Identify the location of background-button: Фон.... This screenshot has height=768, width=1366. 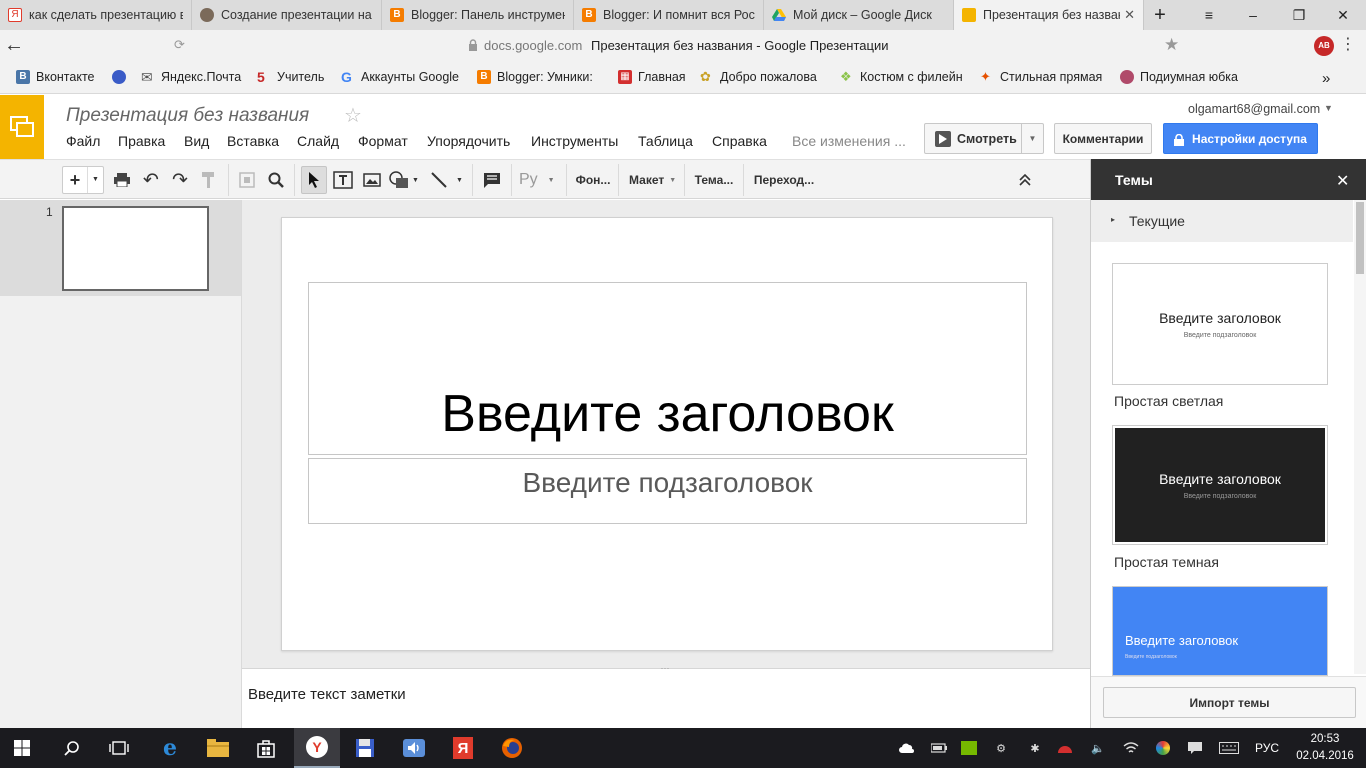
(593, 180).